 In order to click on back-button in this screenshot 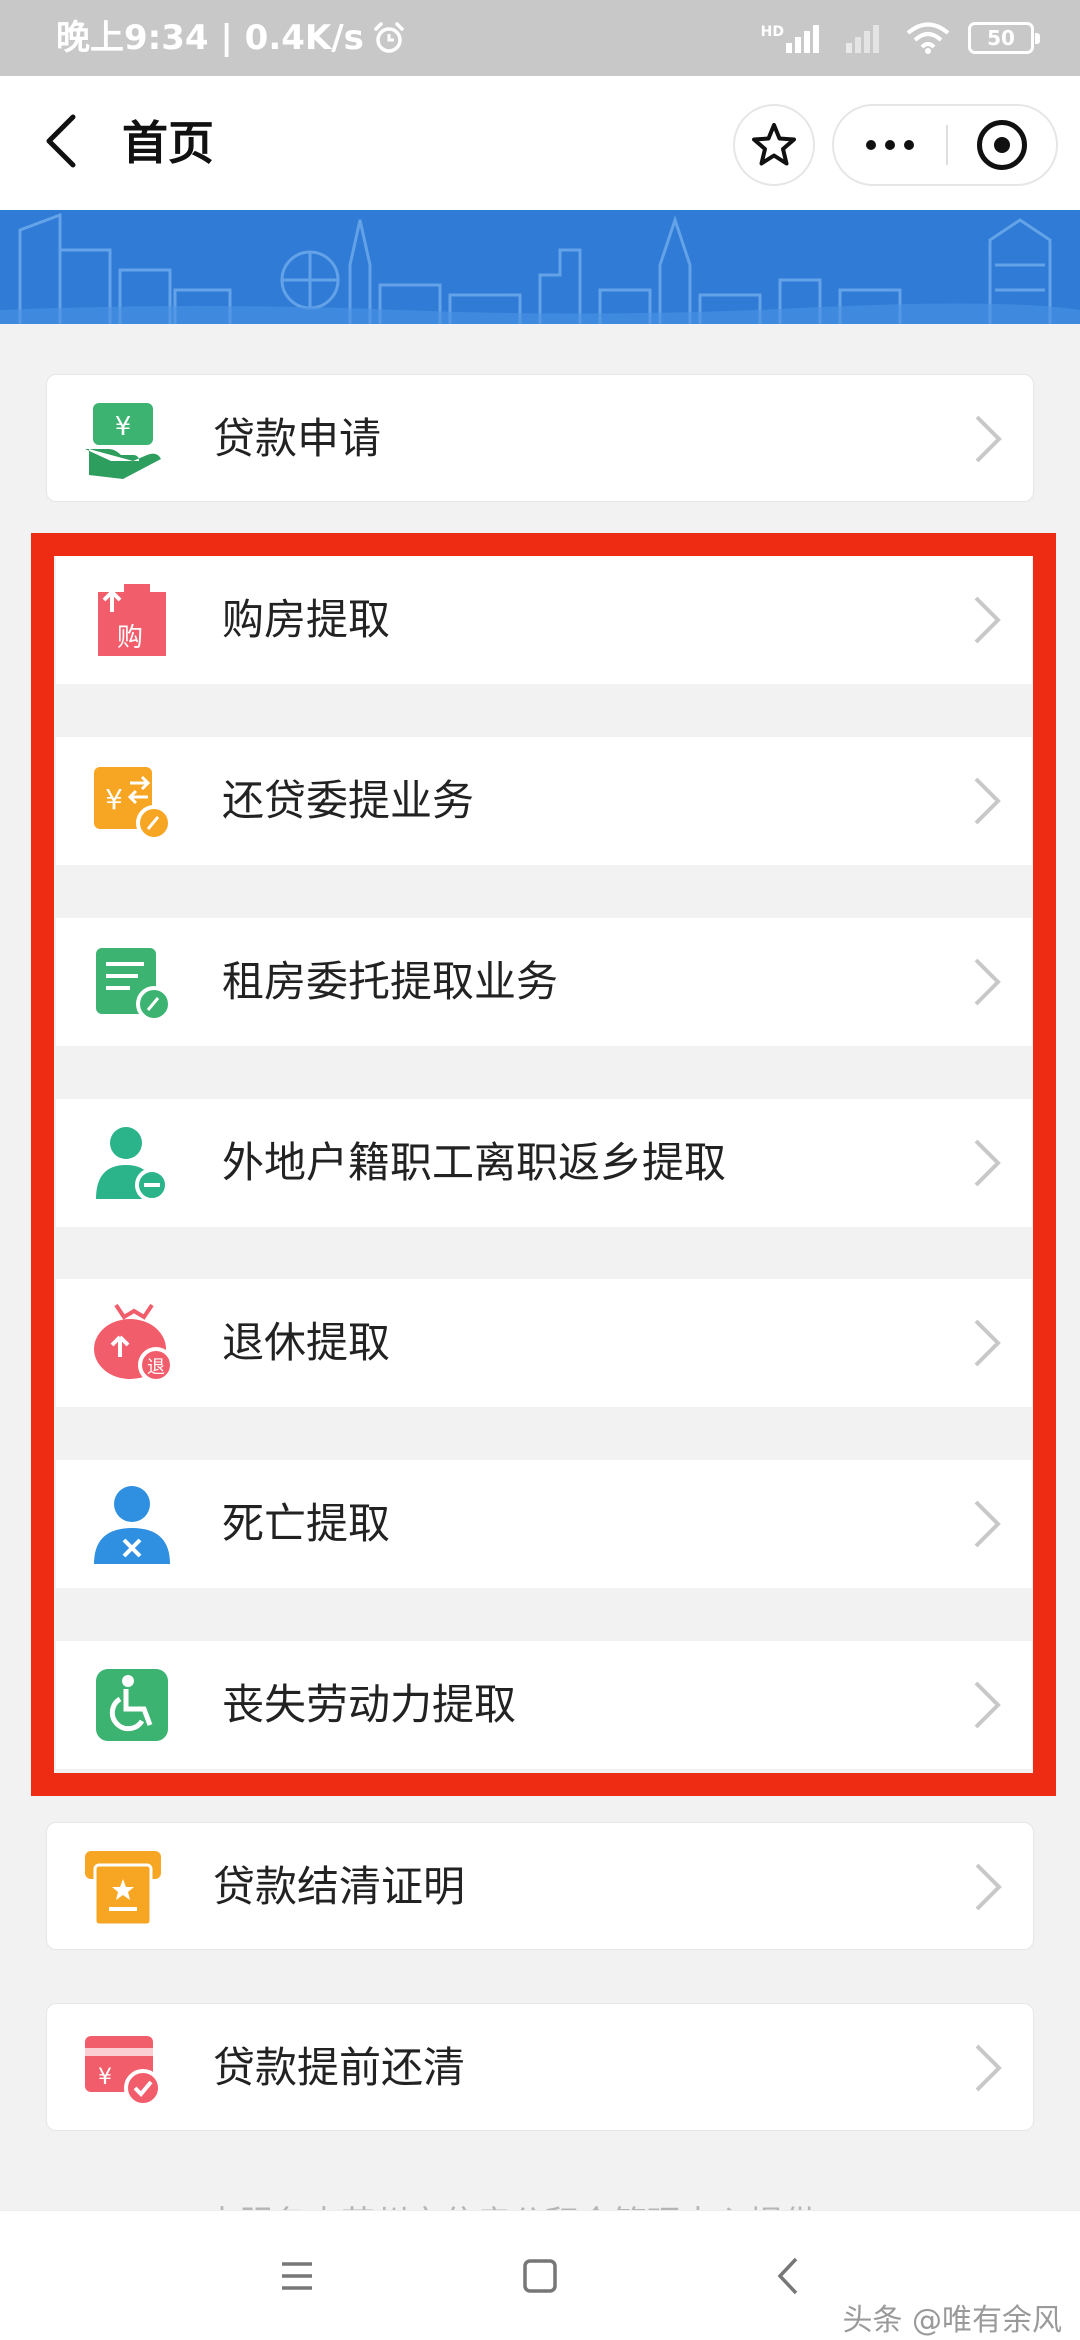, I will do `click(61, 141)`.